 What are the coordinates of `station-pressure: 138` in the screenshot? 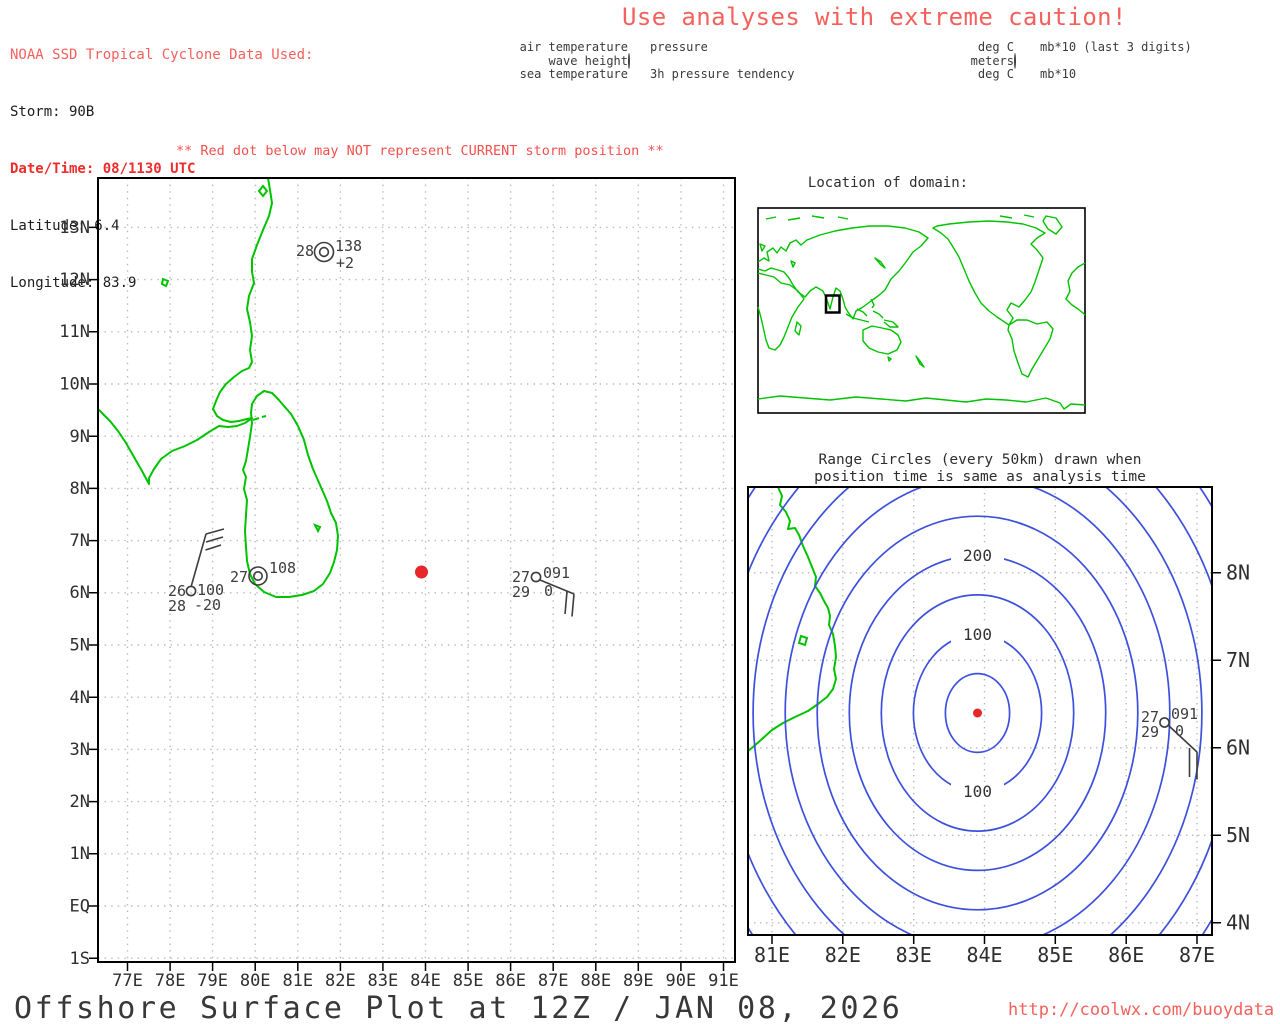 It's located at (348, 246).